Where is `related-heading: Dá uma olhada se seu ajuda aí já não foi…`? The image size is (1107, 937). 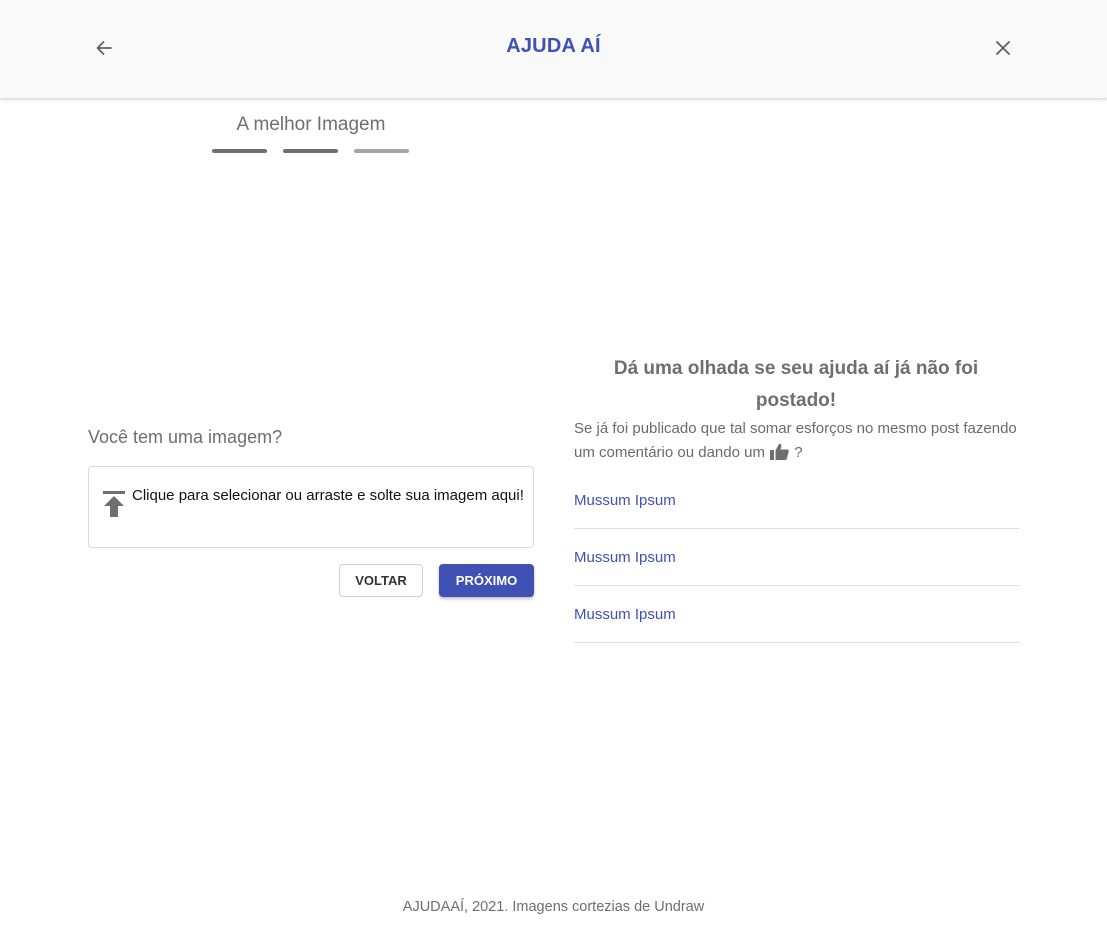
related-heading: Dá uma olhada se seu ajuda aí já não foi… is located at coordinates (796, 384).